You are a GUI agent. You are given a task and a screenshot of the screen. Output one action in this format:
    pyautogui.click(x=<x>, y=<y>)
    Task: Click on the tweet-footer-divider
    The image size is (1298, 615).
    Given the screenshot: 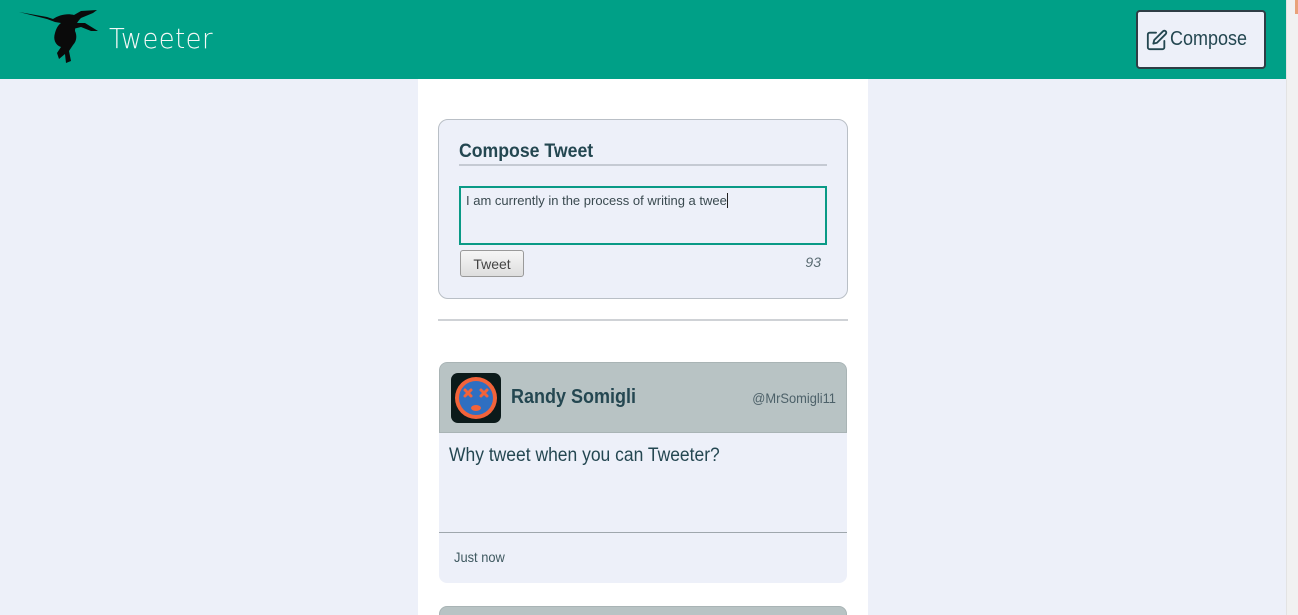 What is the action you would take?
    pyautogui.click(x=643, y=532)
    